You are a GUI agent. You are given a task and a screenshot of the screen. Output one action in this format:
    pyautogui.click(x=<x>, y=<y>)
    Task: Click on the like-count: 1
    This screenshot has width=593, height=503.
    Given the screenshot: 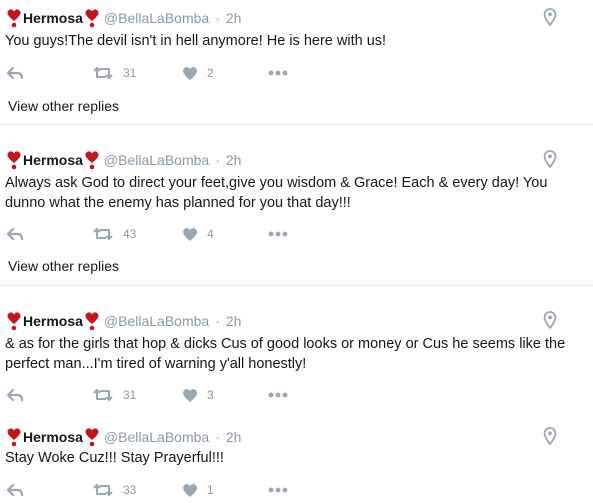 What is the action you would take?
    pyautogui.click(x=210, y=490)
    